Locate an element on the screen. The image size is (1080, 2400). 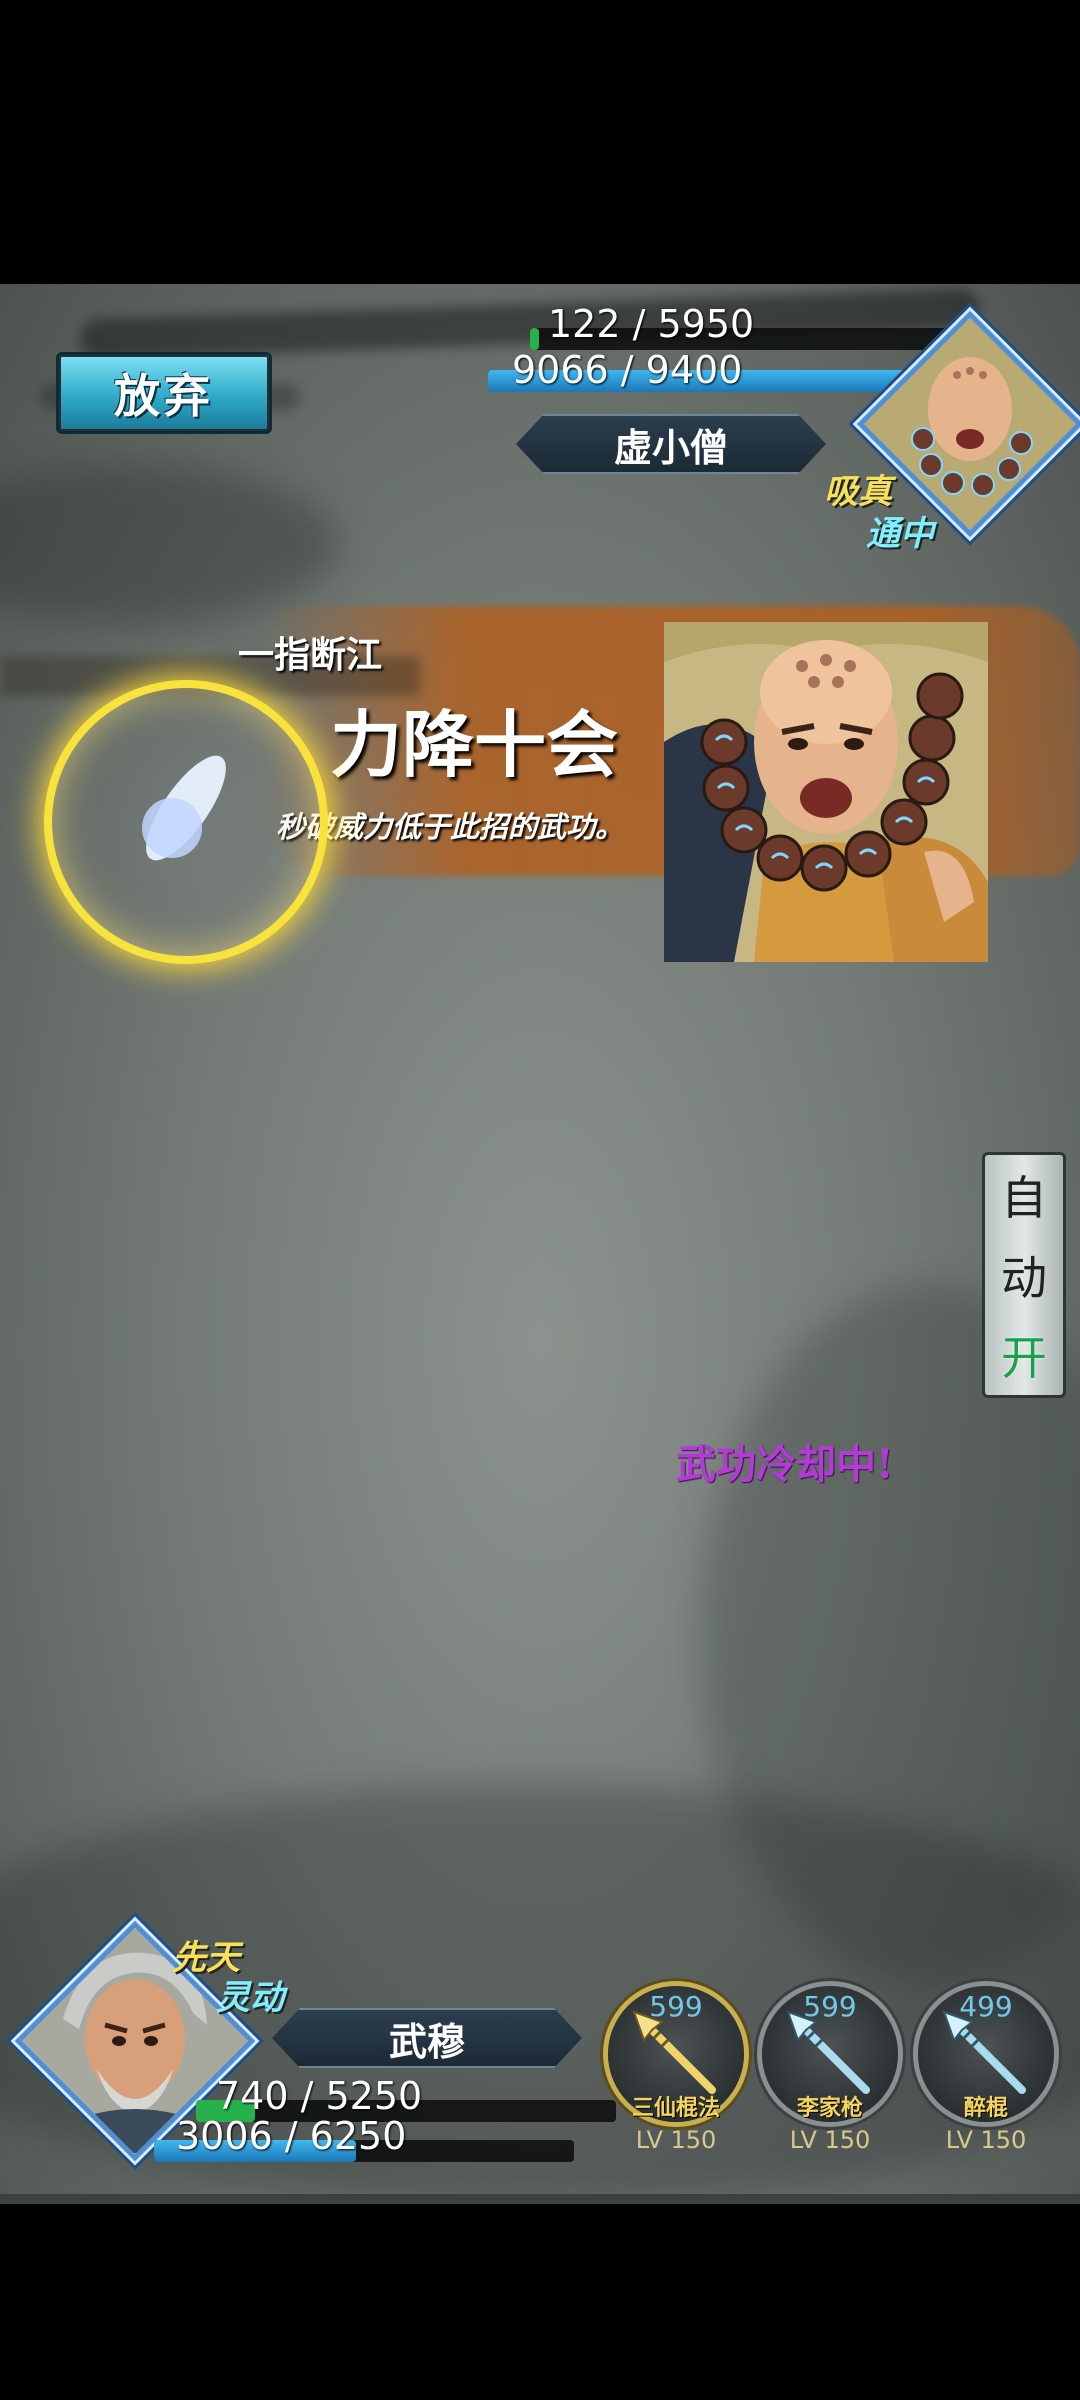
enemy-hp-fill is located at coordinates (534, 339).